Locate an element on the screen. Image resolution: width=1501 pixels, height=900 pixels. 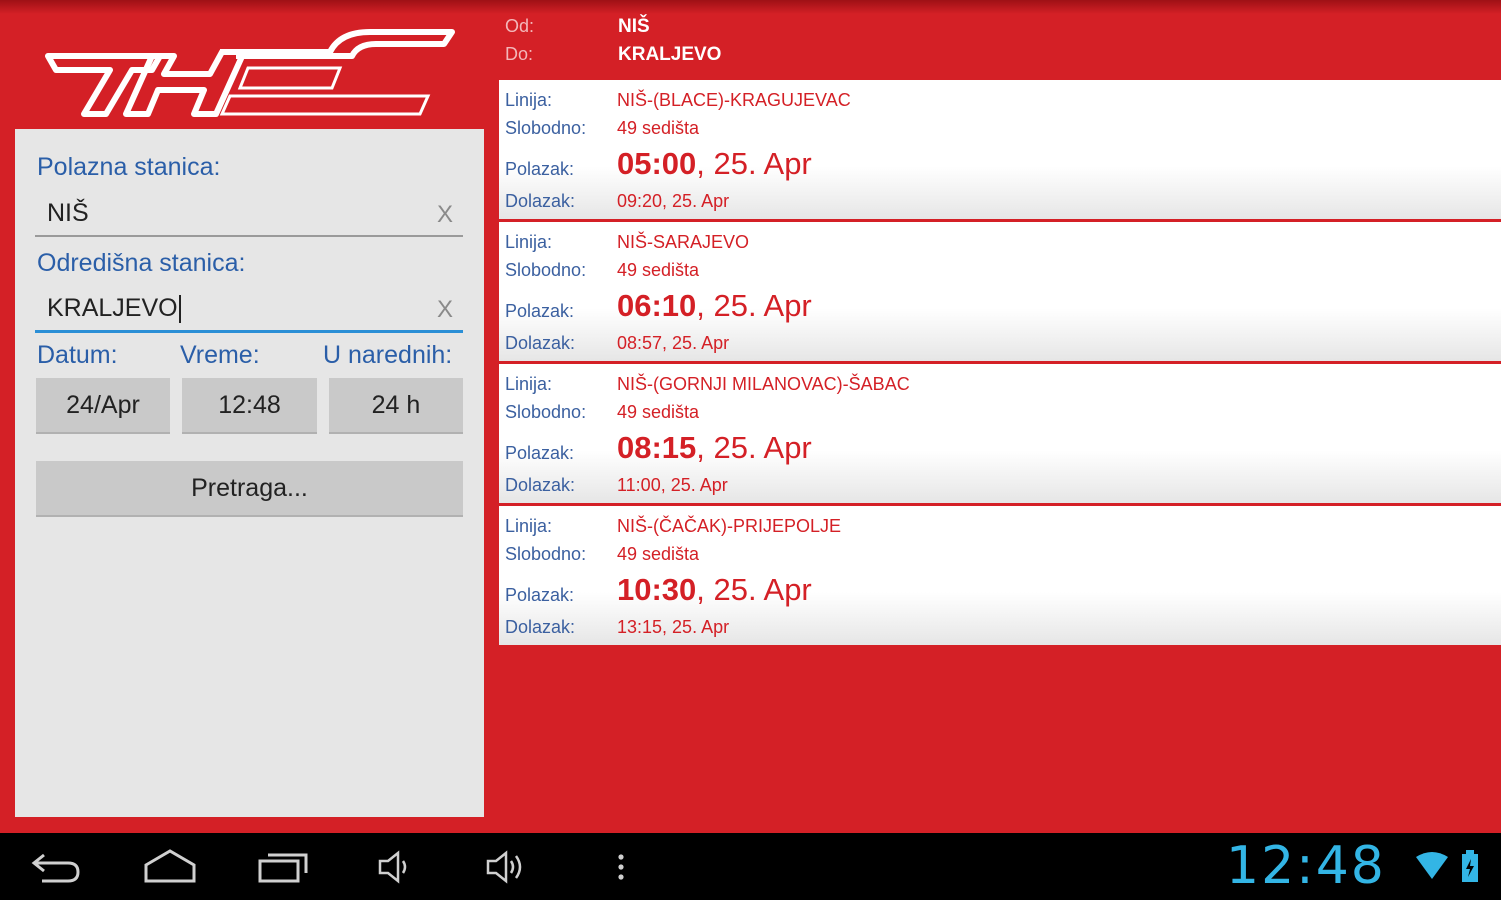
departure-value: 08:15, 25. Apr is located at coordinates (714, 448).